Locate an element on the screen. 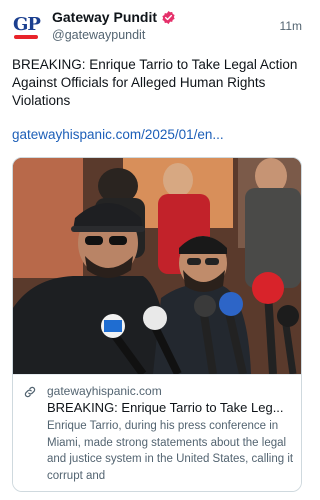  verified-badge-icon is located at coordinates (168, 17).